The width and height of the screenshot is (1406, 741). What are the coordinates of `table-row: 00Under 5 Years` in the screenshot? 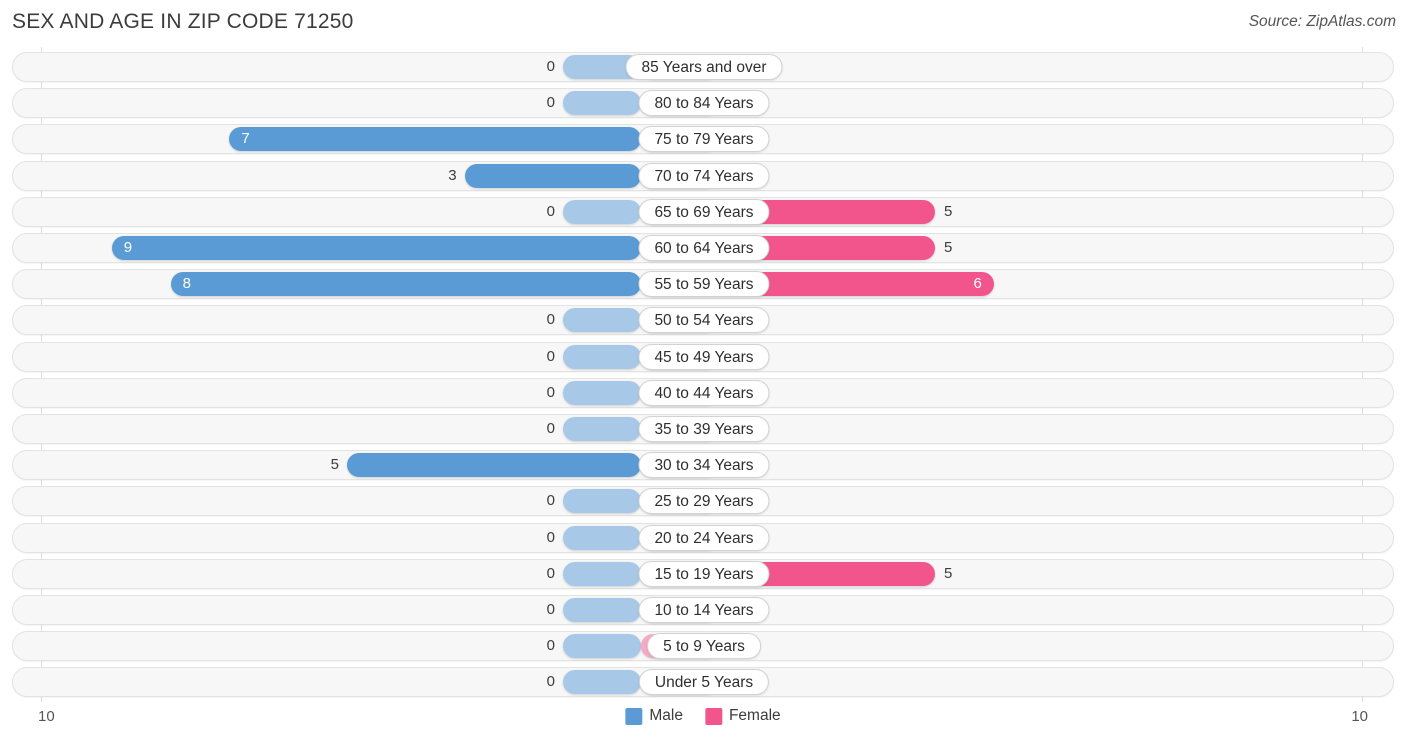 It's located at (703, 682).